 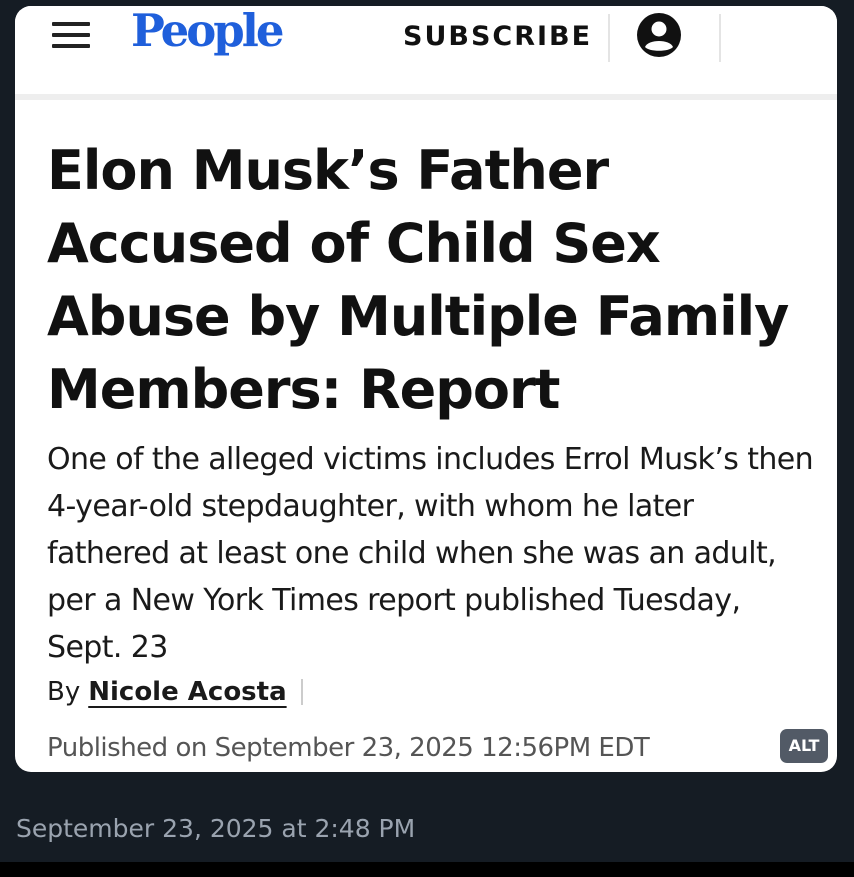 What do you see at coordinates (497, 37) in the screenshot?
I see `subscribe-button: SUBSCRIBE` at bounding box center [497, 37].